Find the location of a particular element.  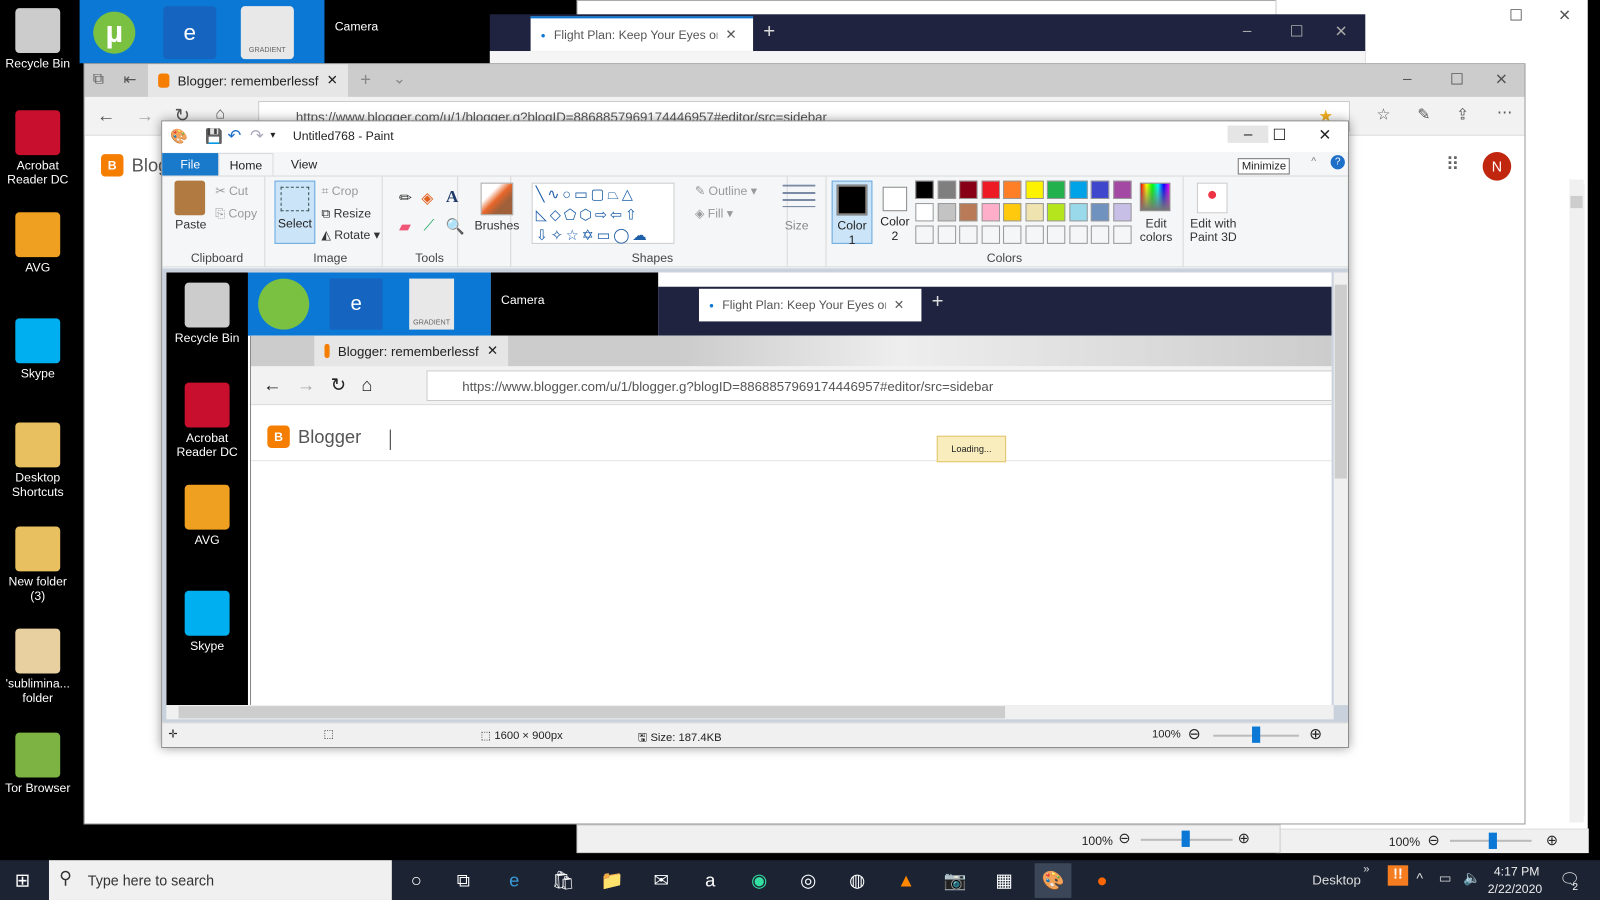

minimize-button: – is located at coordinates (1248, 134).